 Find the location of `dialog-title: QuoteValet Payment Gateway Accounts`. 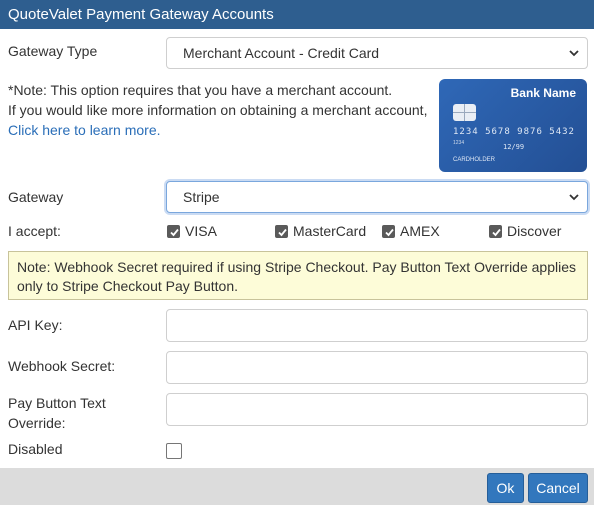

dialog-title: QuoteValet Payment Gateway Accounts is located at coordinates (297, 14).